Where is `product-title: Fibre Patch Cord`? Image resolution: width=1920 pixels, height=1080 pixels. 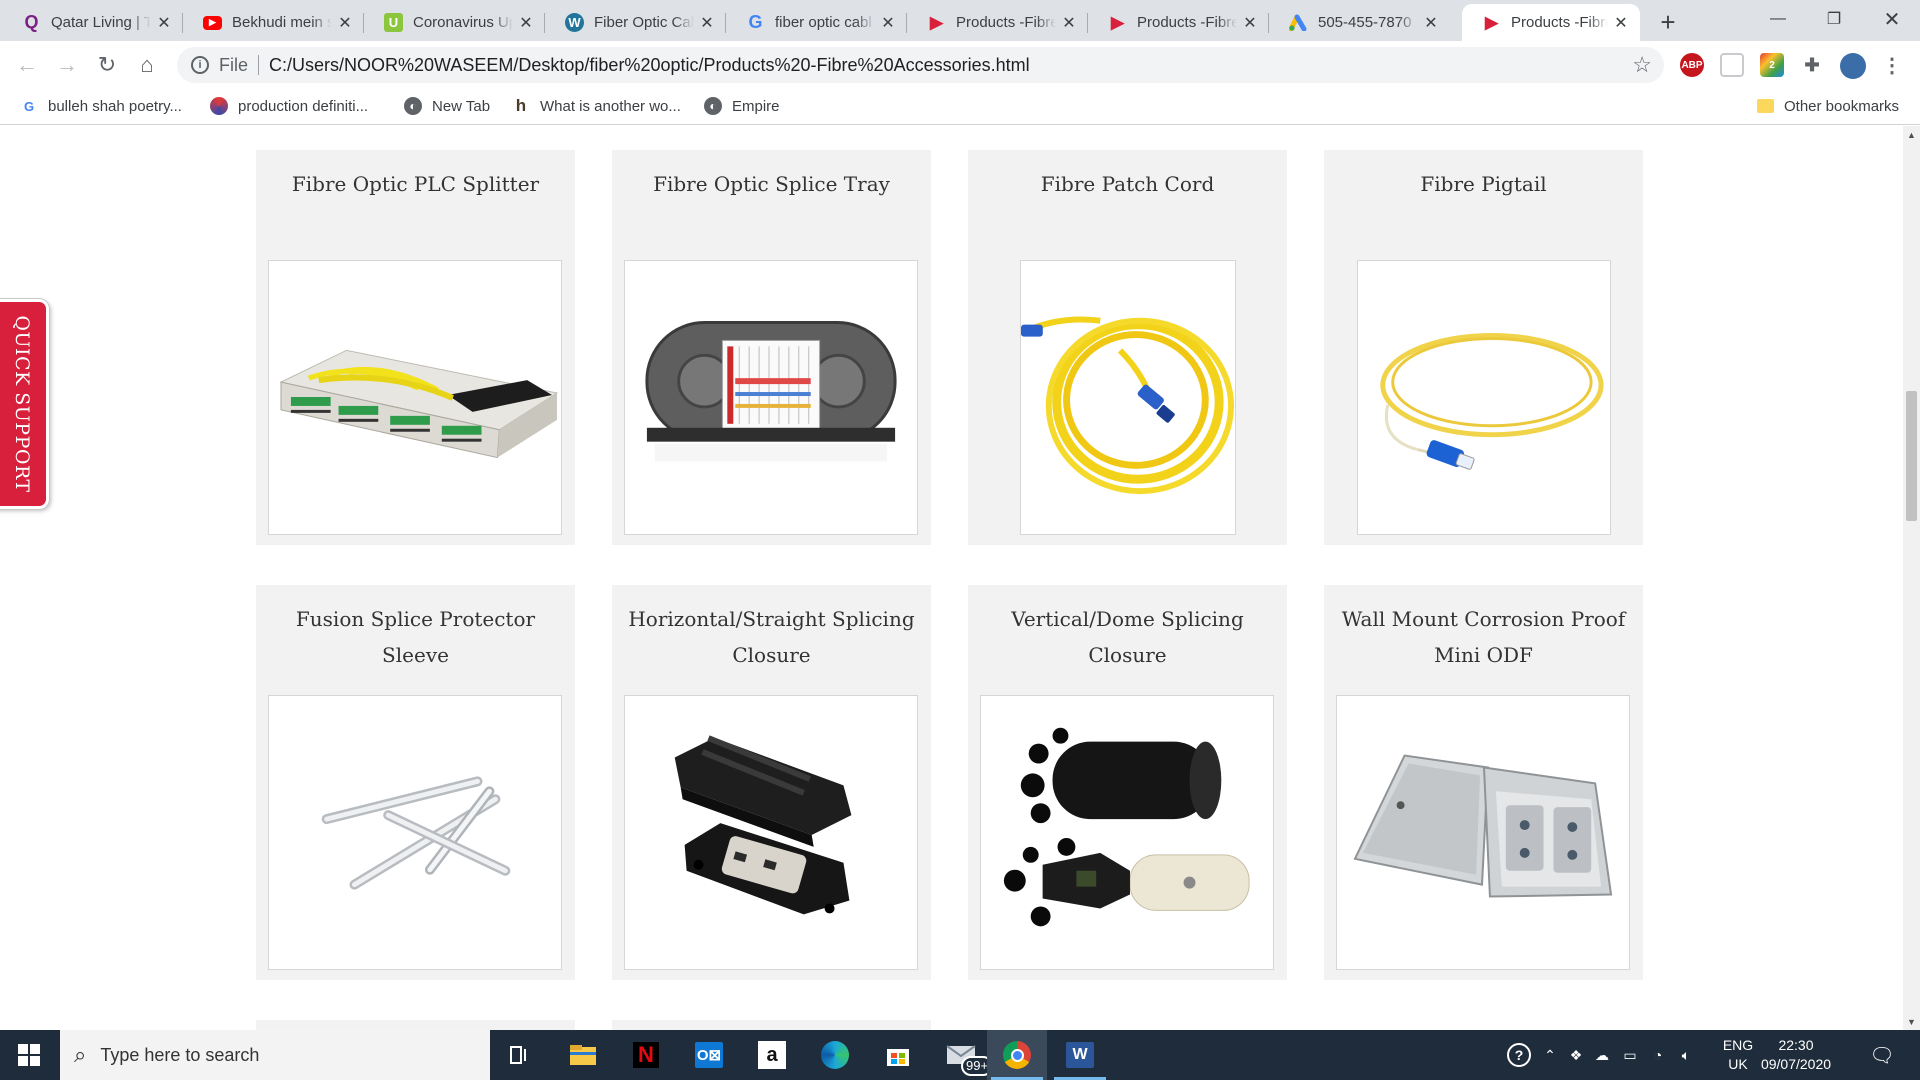
product-title: Fibre Patch Cord is located at coordinates (1127, 184).